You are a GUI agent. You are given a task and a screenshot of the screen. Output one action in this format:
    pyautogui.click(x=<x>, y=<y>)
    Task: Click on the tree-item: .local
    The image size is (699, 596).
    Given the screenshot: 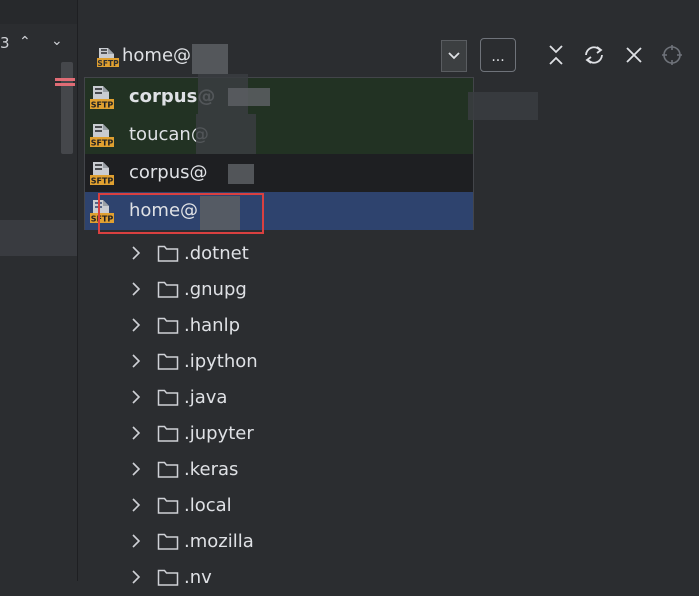 What is the action you would take?
    pyautogui.click(x=388, y=506)
    